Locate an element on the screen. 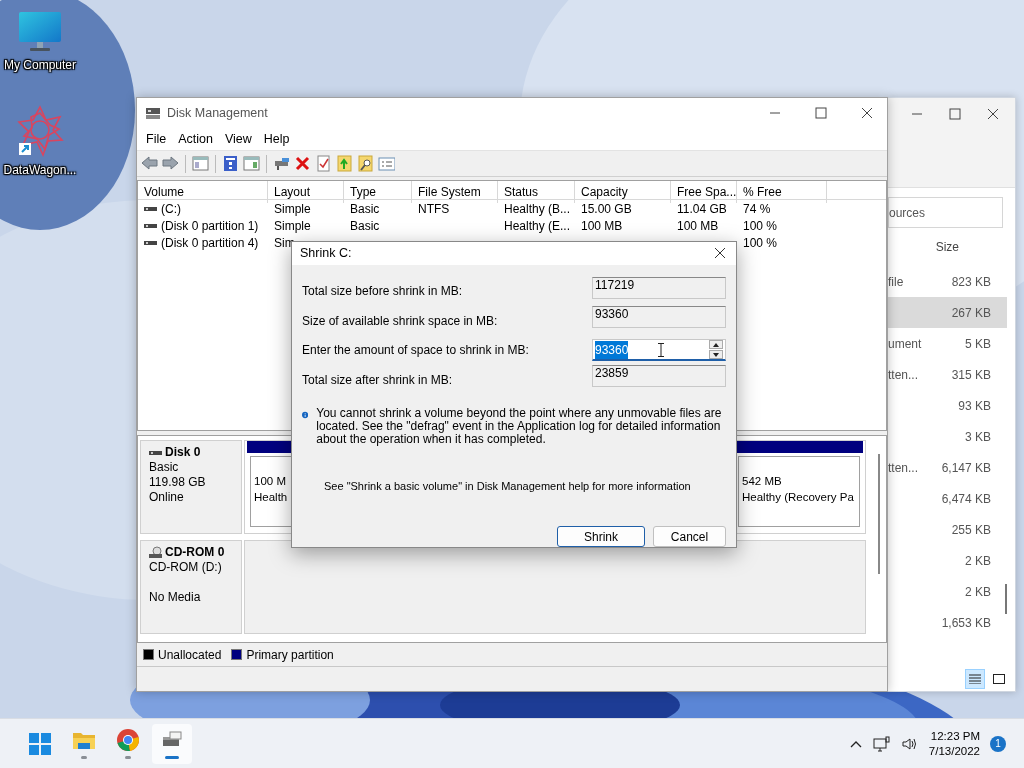  menu-item: View is located at coordinates (238, 139).